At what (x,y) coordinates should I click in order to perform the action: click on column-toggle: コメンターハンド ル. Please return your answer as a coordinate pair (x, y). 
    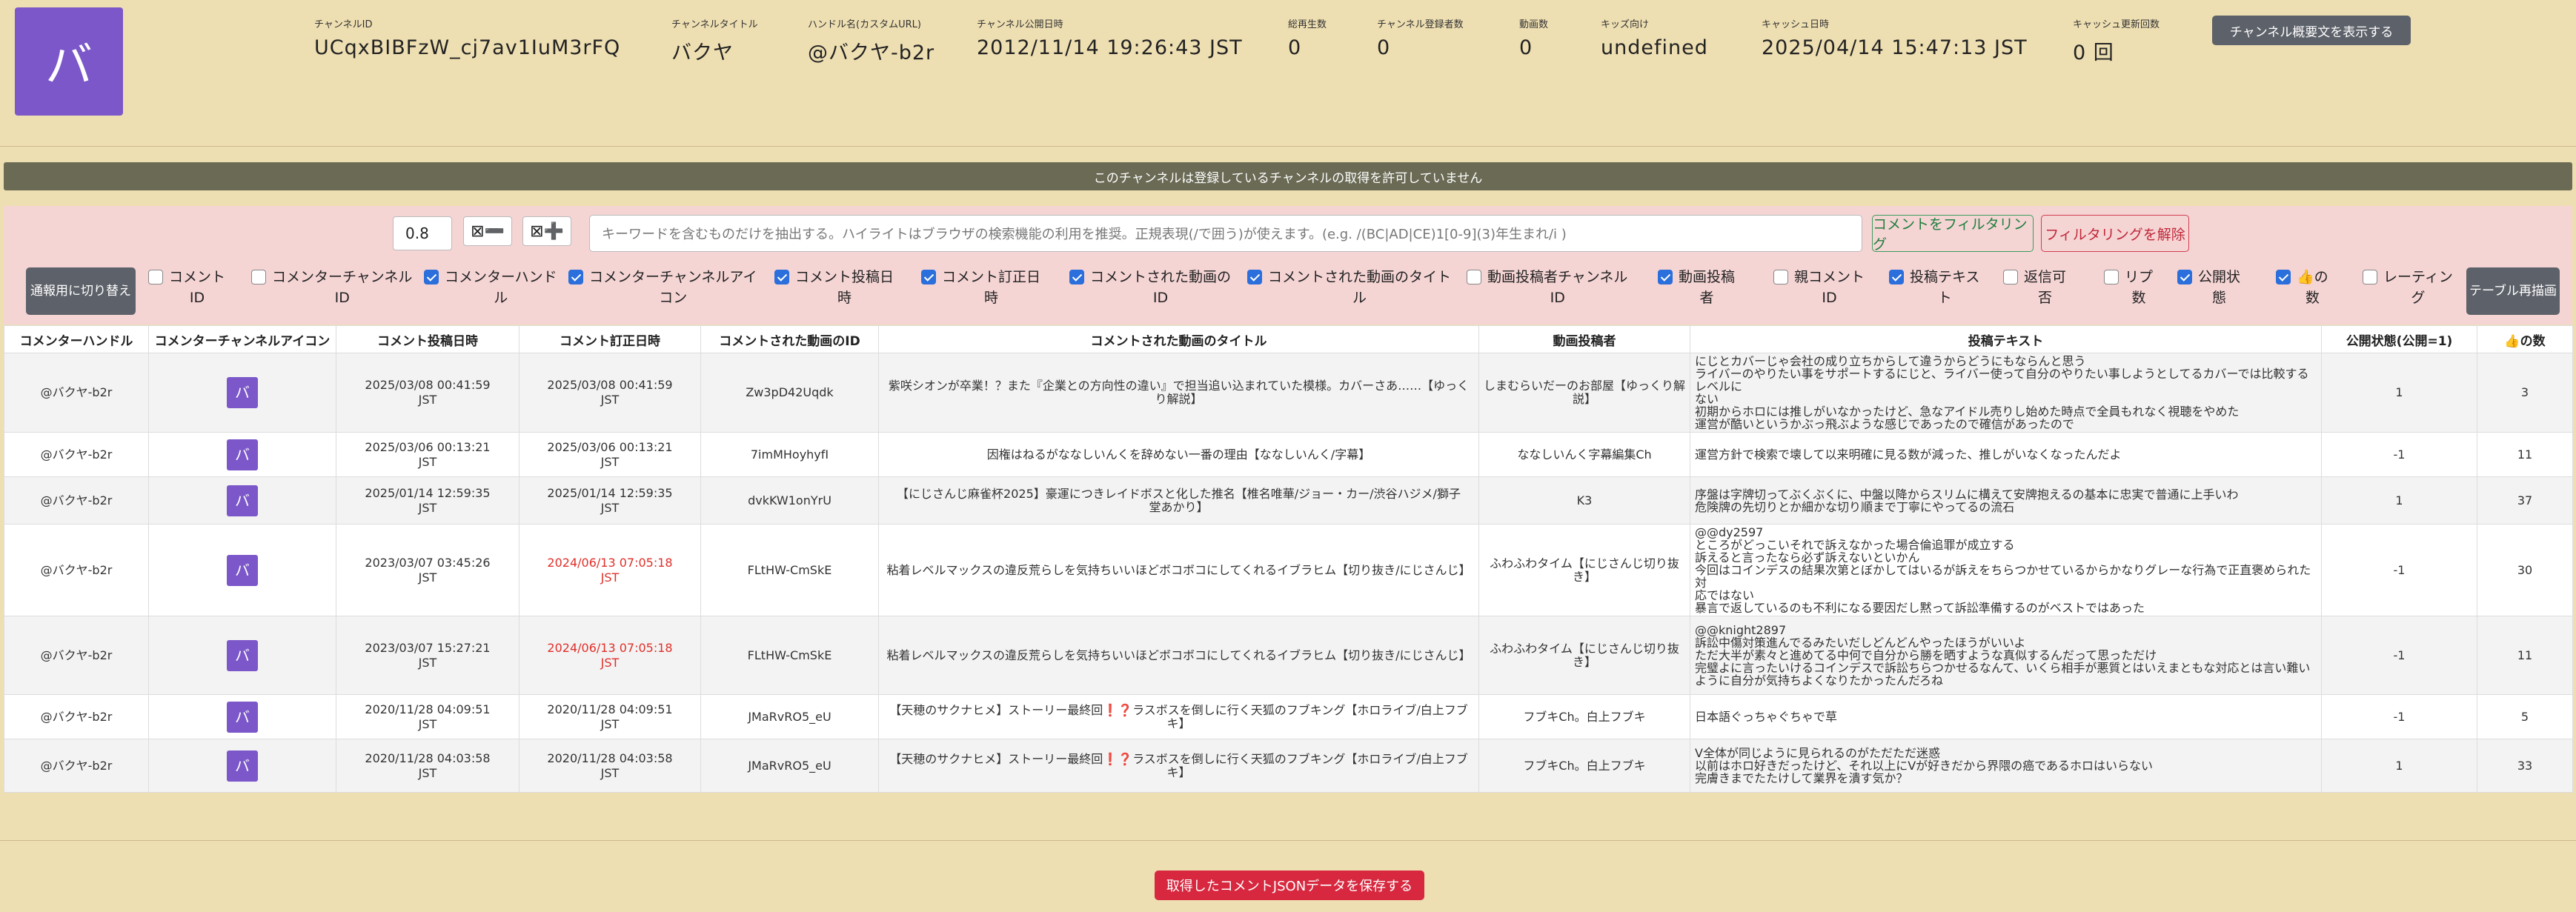
    Looking at the image, I should click on (490, 287).